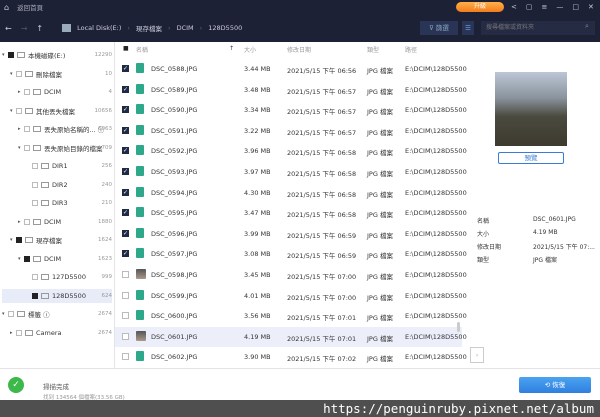  I want to click on breadcrumb-item: Local Disk(E:), so click(99, 28).